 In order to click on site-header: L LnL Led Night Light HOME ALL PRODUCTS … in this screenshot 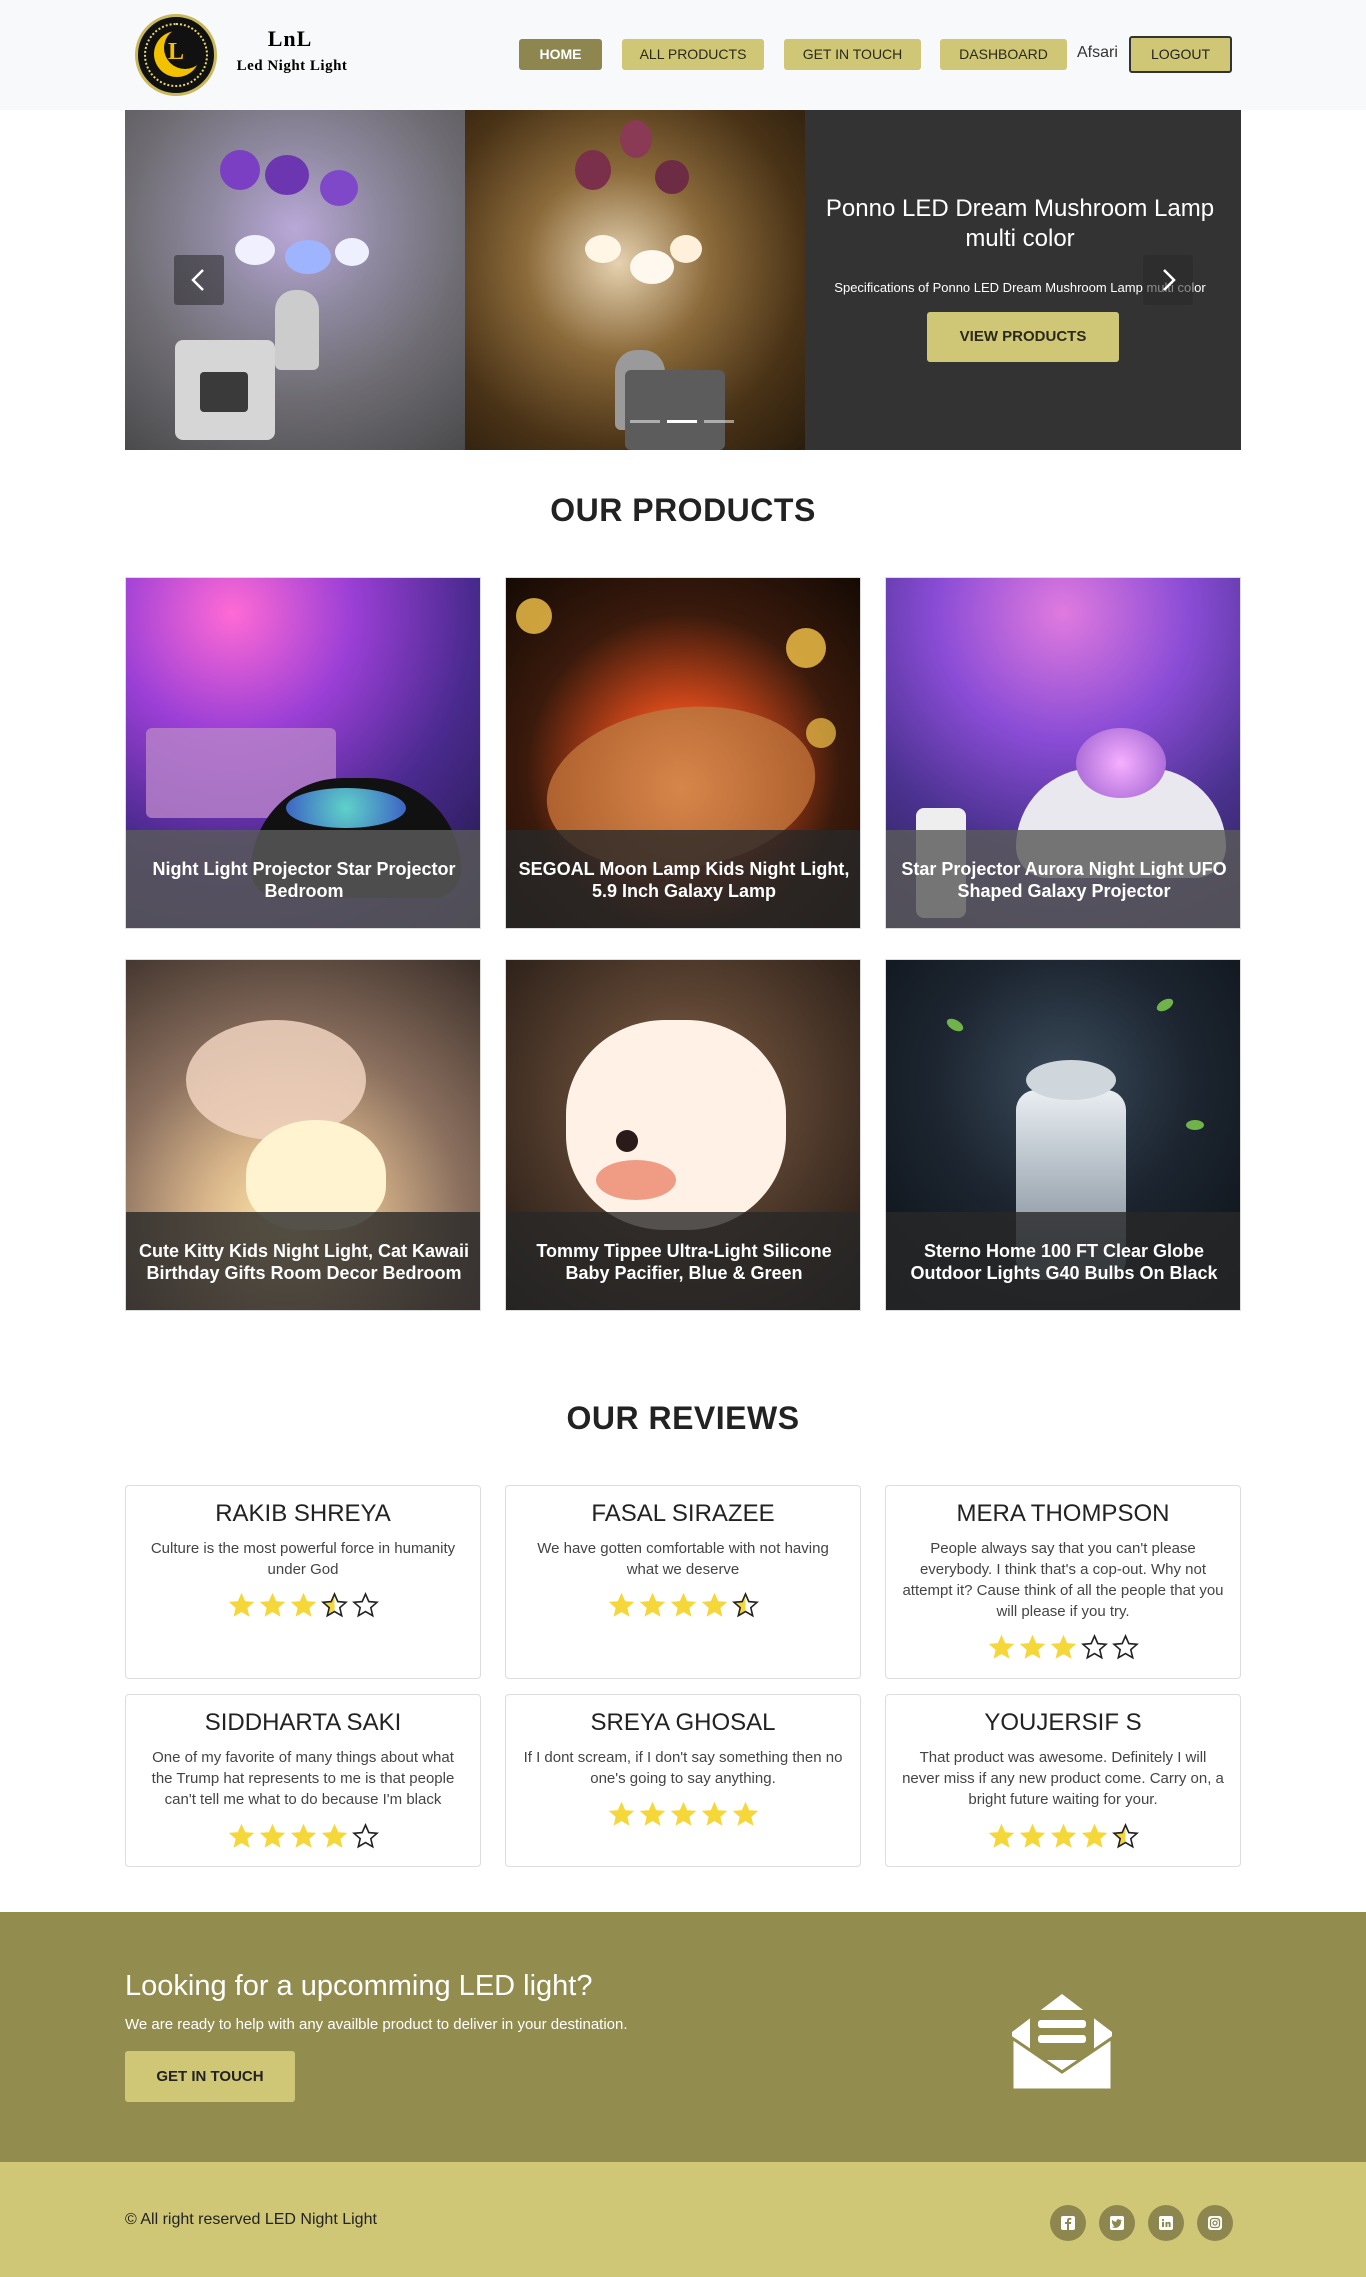, I will do `click(683, 55)`.